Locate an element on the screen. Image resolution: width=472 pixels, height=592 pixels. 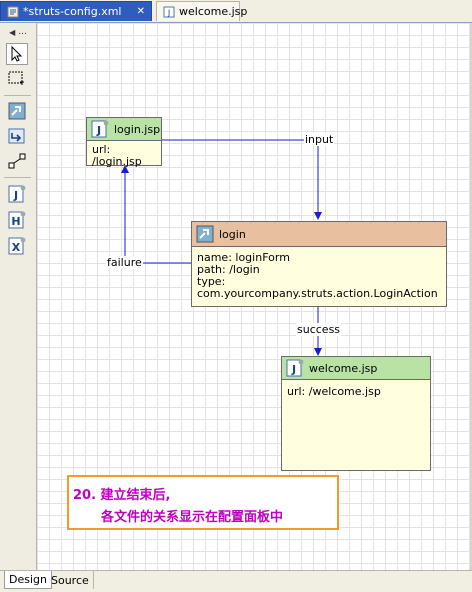
tab-struts-config: *struts-config.xml ✕ is located at coordinates (76, 11).